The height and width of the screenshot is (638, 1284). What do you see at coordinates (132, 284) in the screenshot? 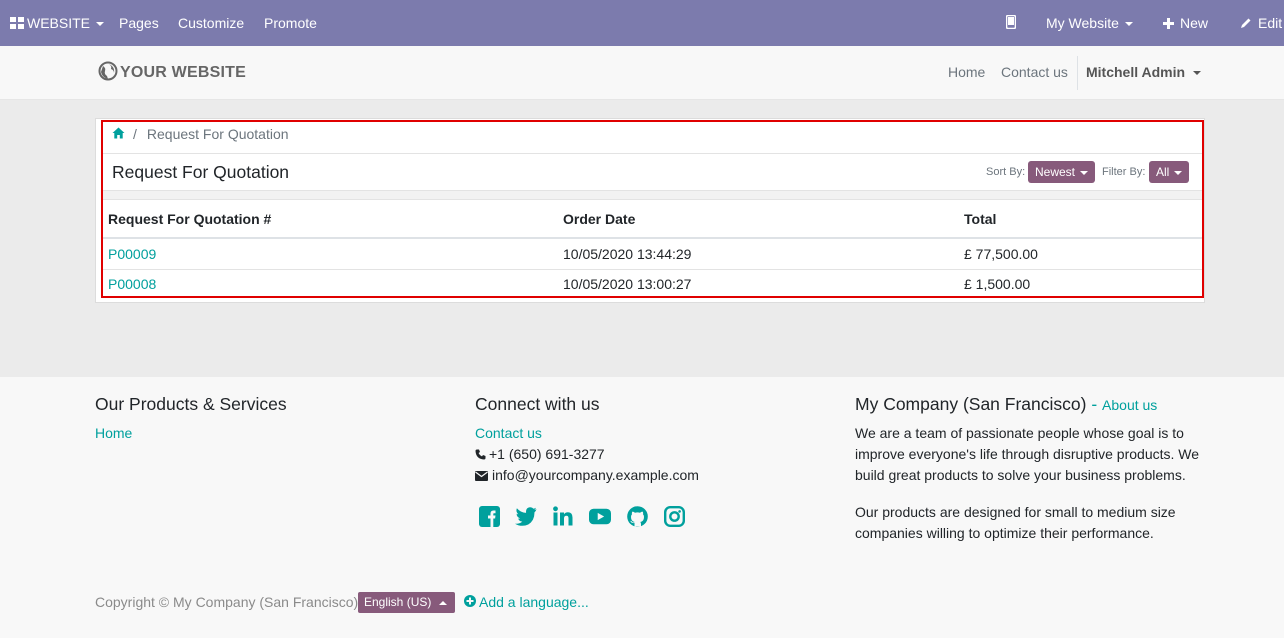
I see `quotation-ref-link: P00008` at bounding box center [132, 284].